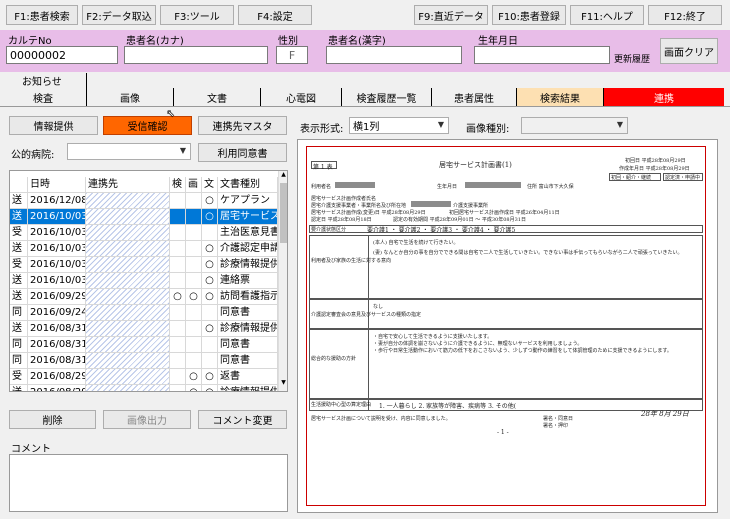 The height and width of the screenshot is (519, 730). What do you see at coordinates (292, 55) in the screenshot?
I see `sex-input: F` at bounding box center [292, 55].